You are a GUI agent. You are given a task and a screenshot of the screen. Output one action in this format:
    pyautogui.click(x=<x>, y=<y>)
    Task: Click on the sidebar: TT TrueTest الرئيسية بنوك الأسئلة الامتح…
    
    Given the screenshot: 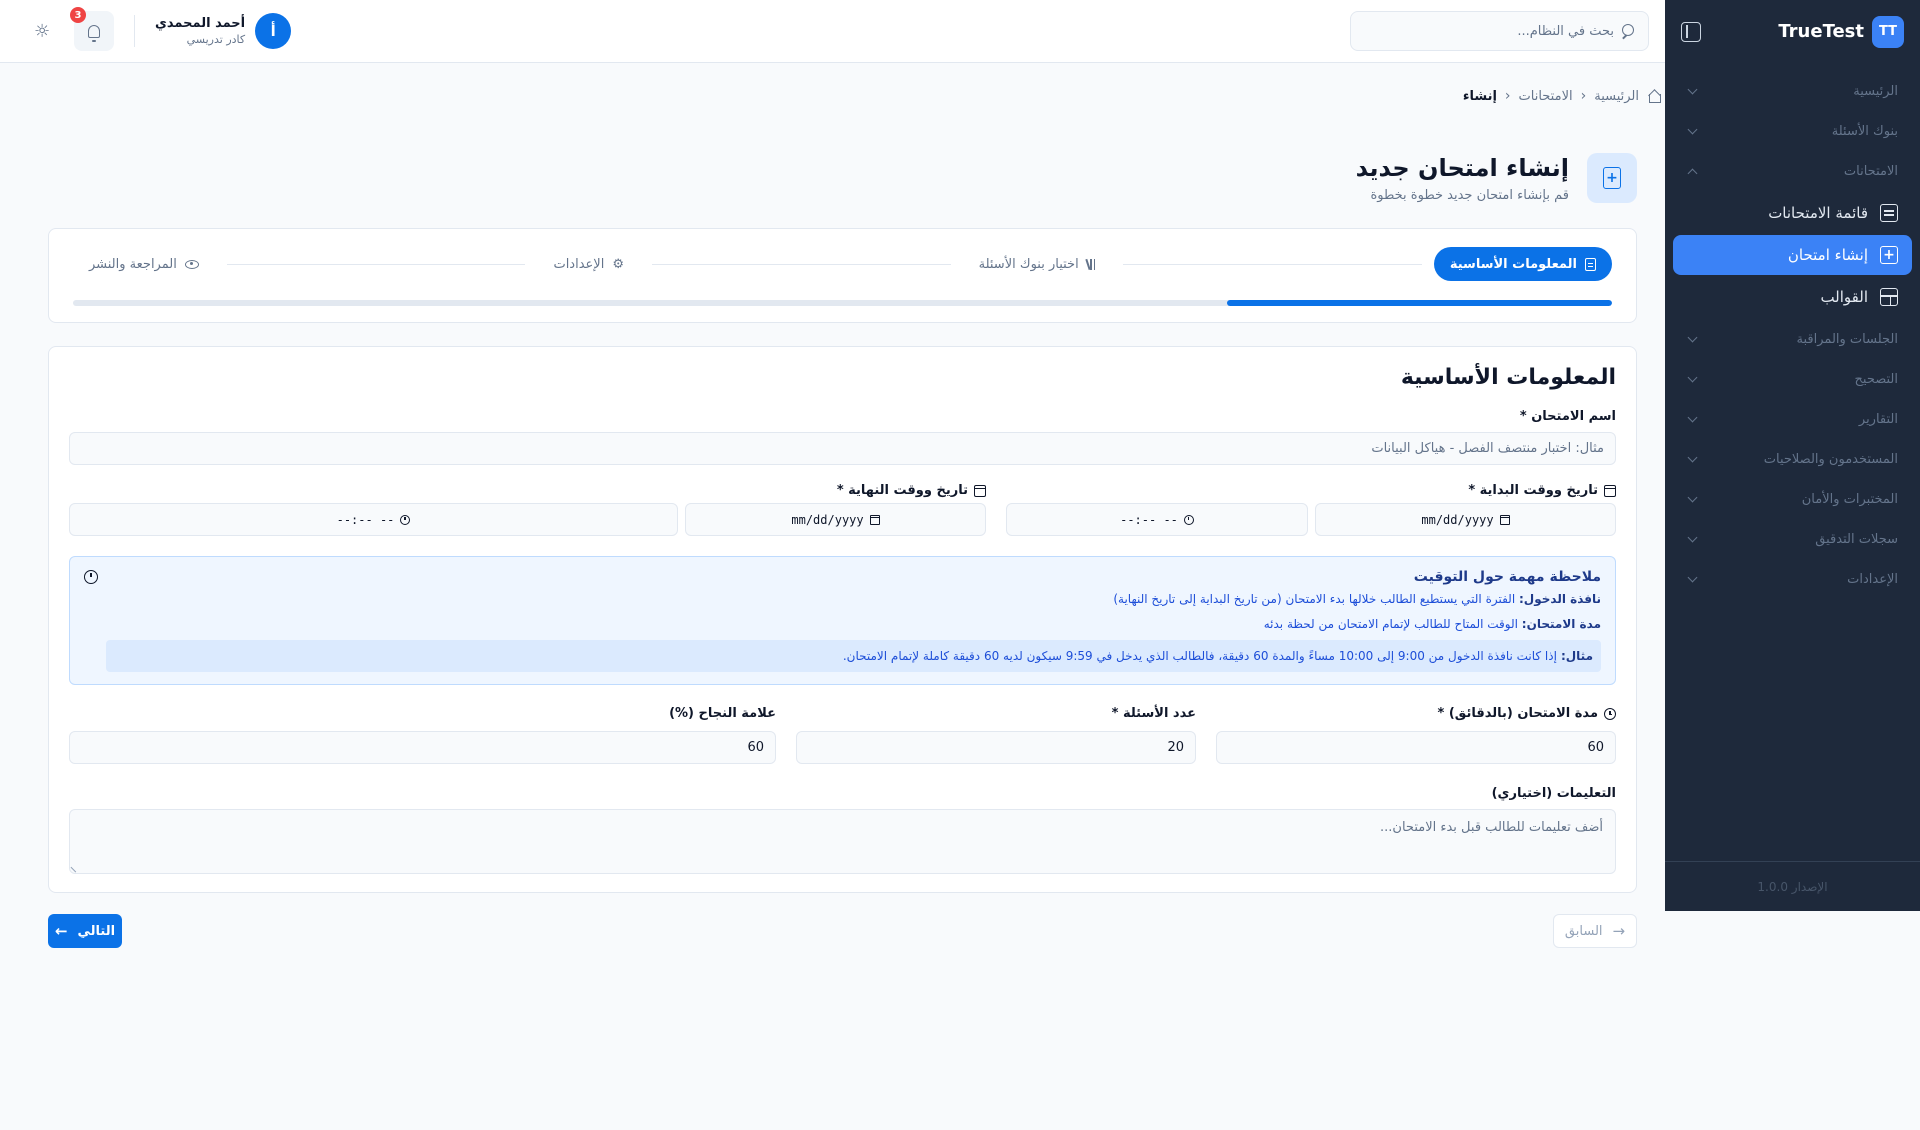 What is the action you would take?
    pyautogui.click(x=1792, y=455)
    